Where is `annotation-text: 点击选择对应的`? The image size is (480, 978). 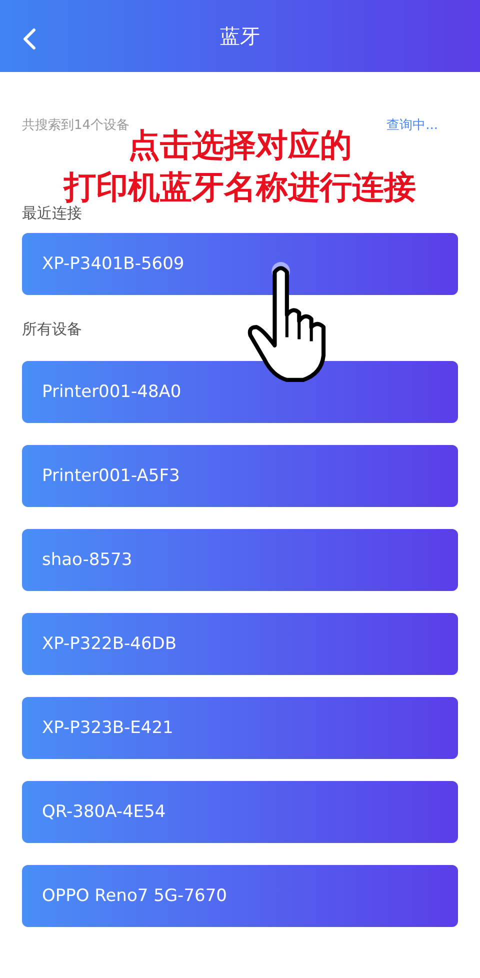 annotation-text: 点击选择对应的 is located at coordinates (240, 146).